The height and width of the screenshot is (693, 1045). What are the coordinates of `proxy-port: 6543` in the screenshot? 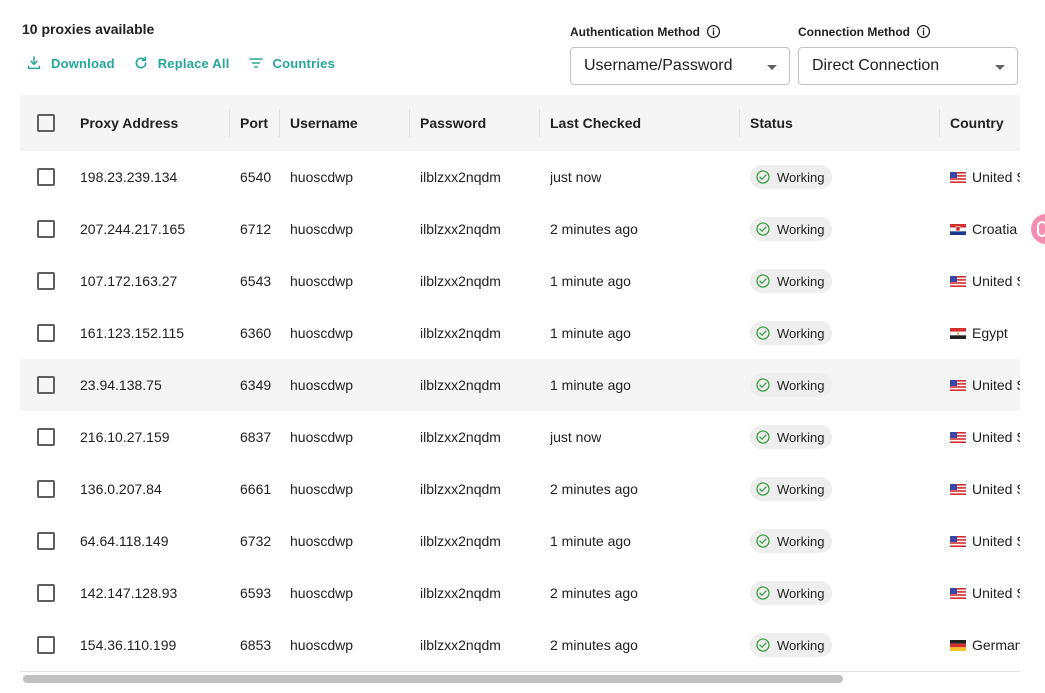 It's located at (256, 281).